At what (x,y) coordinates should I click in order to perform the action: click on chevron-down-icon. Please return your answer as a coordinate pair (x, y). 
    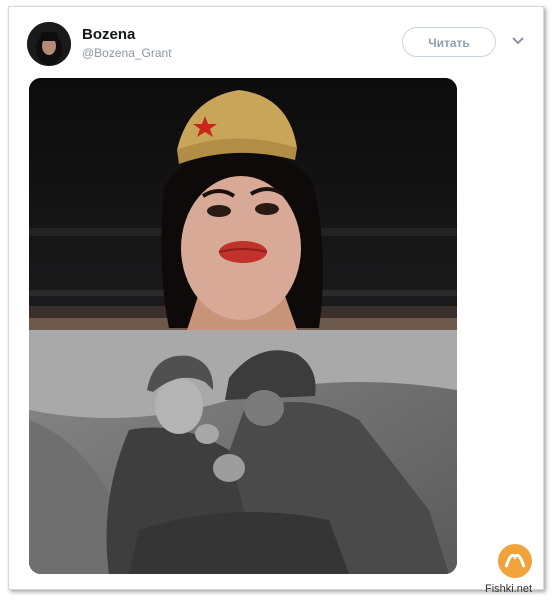
    Looking at the image, I should click on (518, 41).